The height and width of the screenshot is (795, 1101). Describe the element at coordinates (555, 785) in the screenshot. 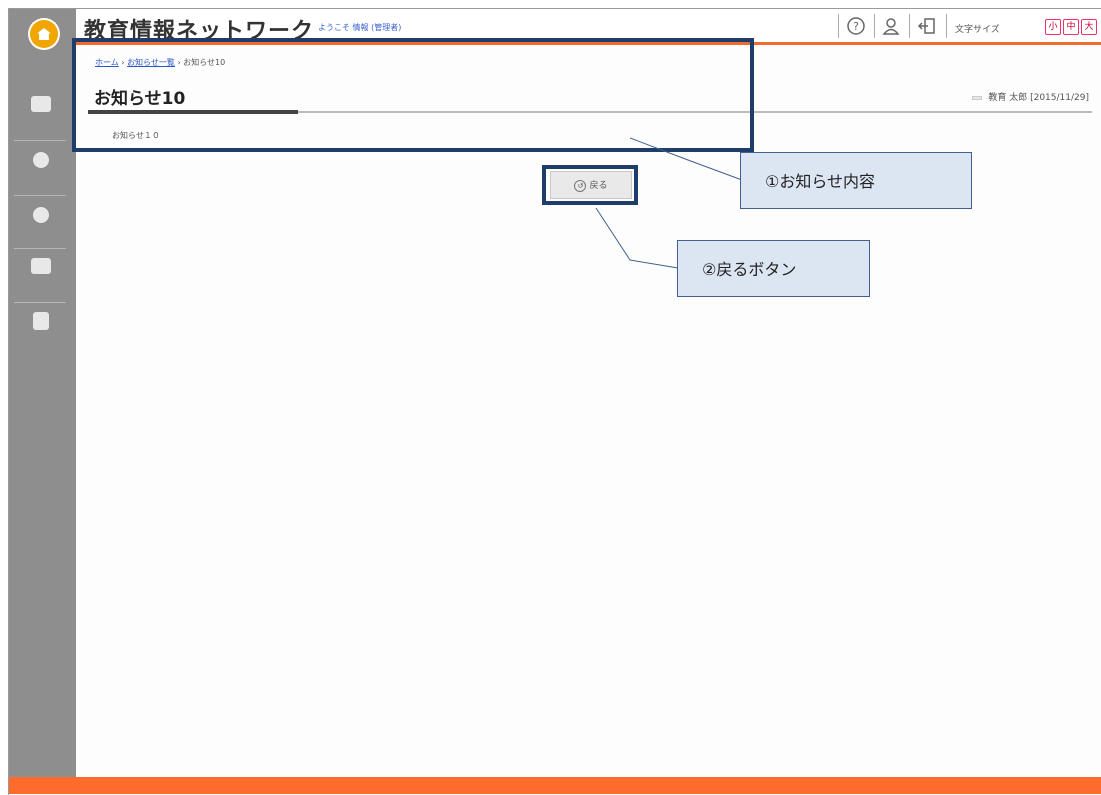

I see `footer-bar` at that location.